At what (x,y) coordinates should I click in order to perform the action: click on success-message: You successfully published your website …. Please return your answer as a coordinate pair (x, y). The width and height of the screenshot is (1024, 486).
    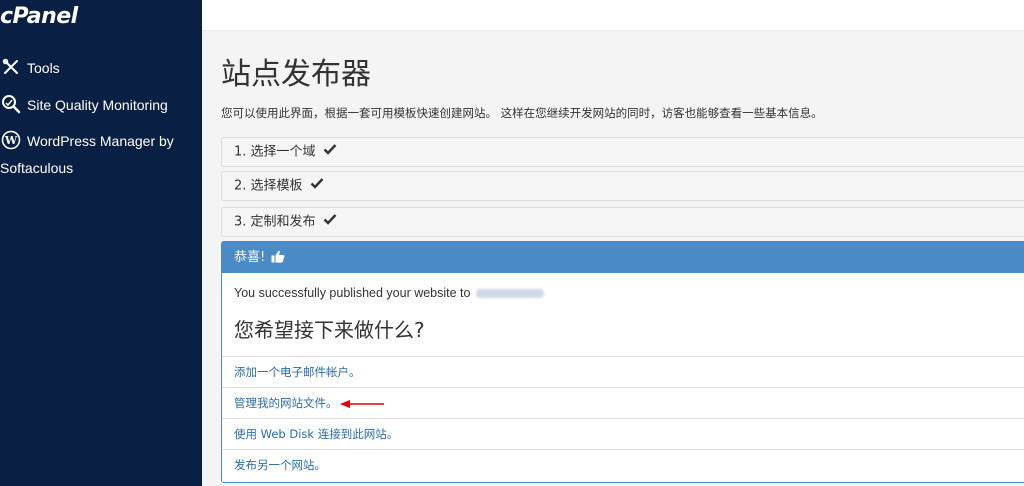
    Looking at the image, I should click on (389, 293).